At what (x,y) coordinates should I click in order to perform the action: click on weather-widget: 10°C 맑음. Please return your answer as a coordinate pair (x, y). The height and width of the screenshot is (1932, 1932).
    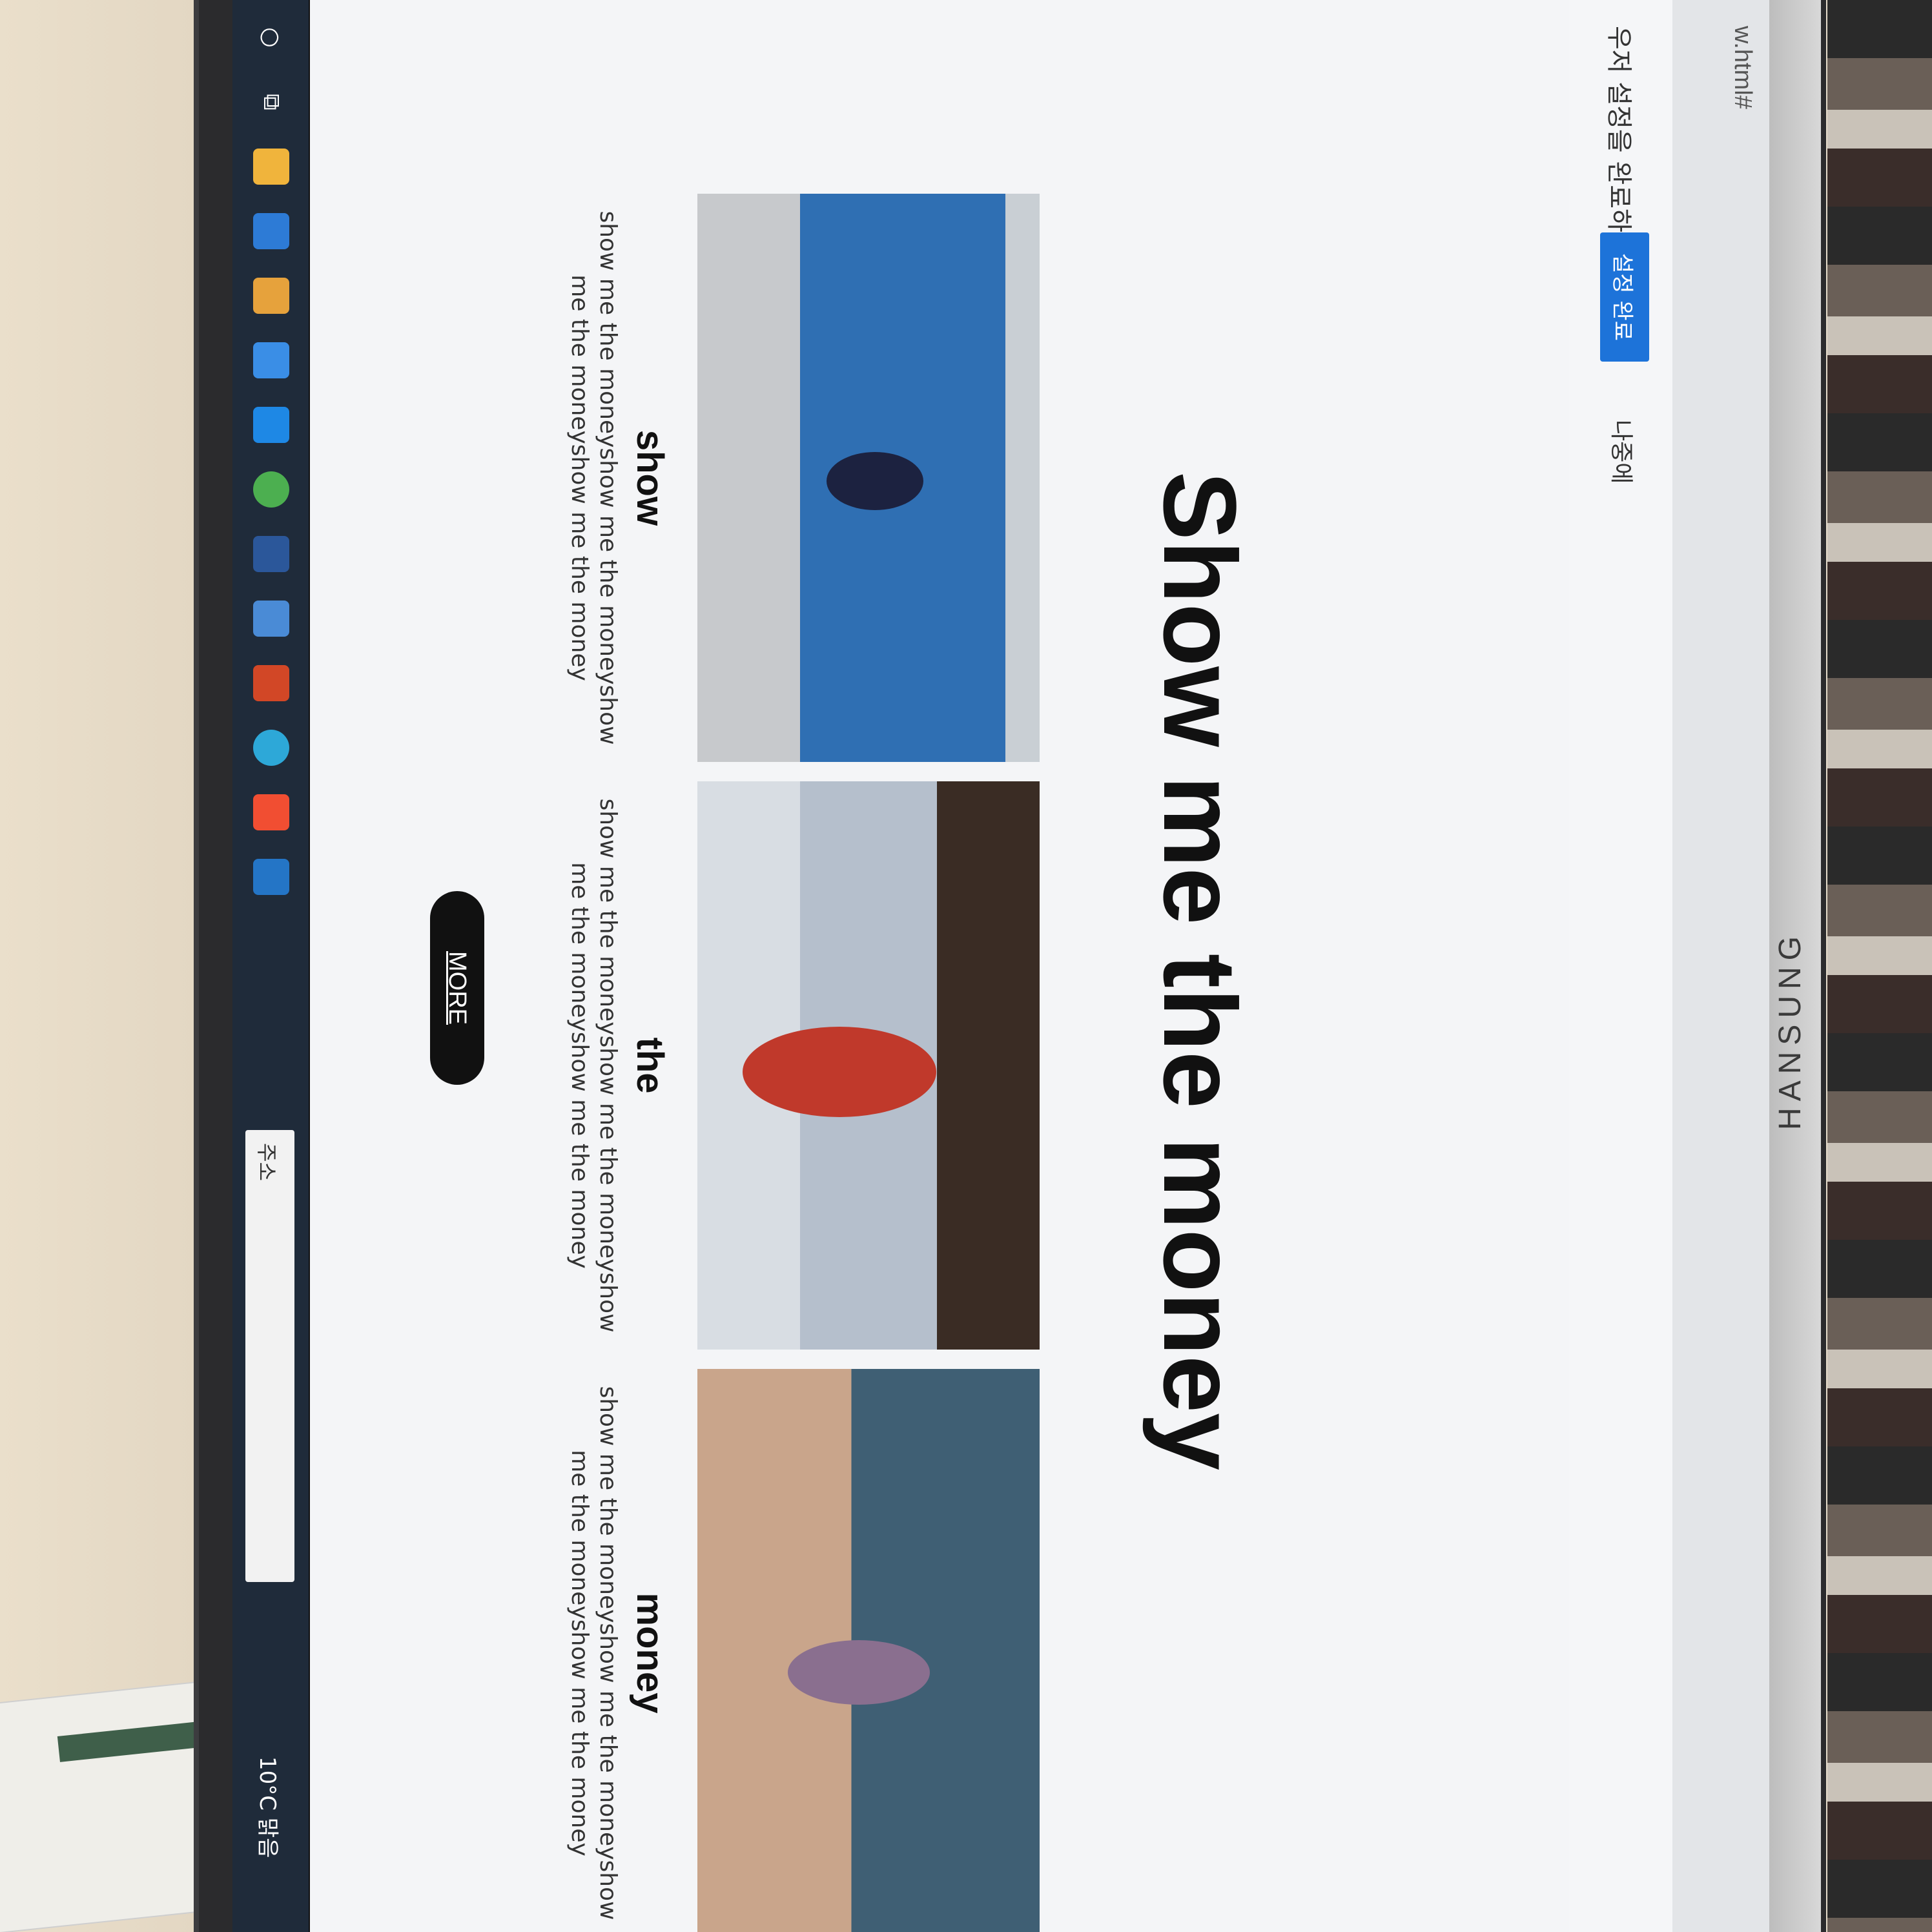
    Looking at the image, I should click on (269, 1807).